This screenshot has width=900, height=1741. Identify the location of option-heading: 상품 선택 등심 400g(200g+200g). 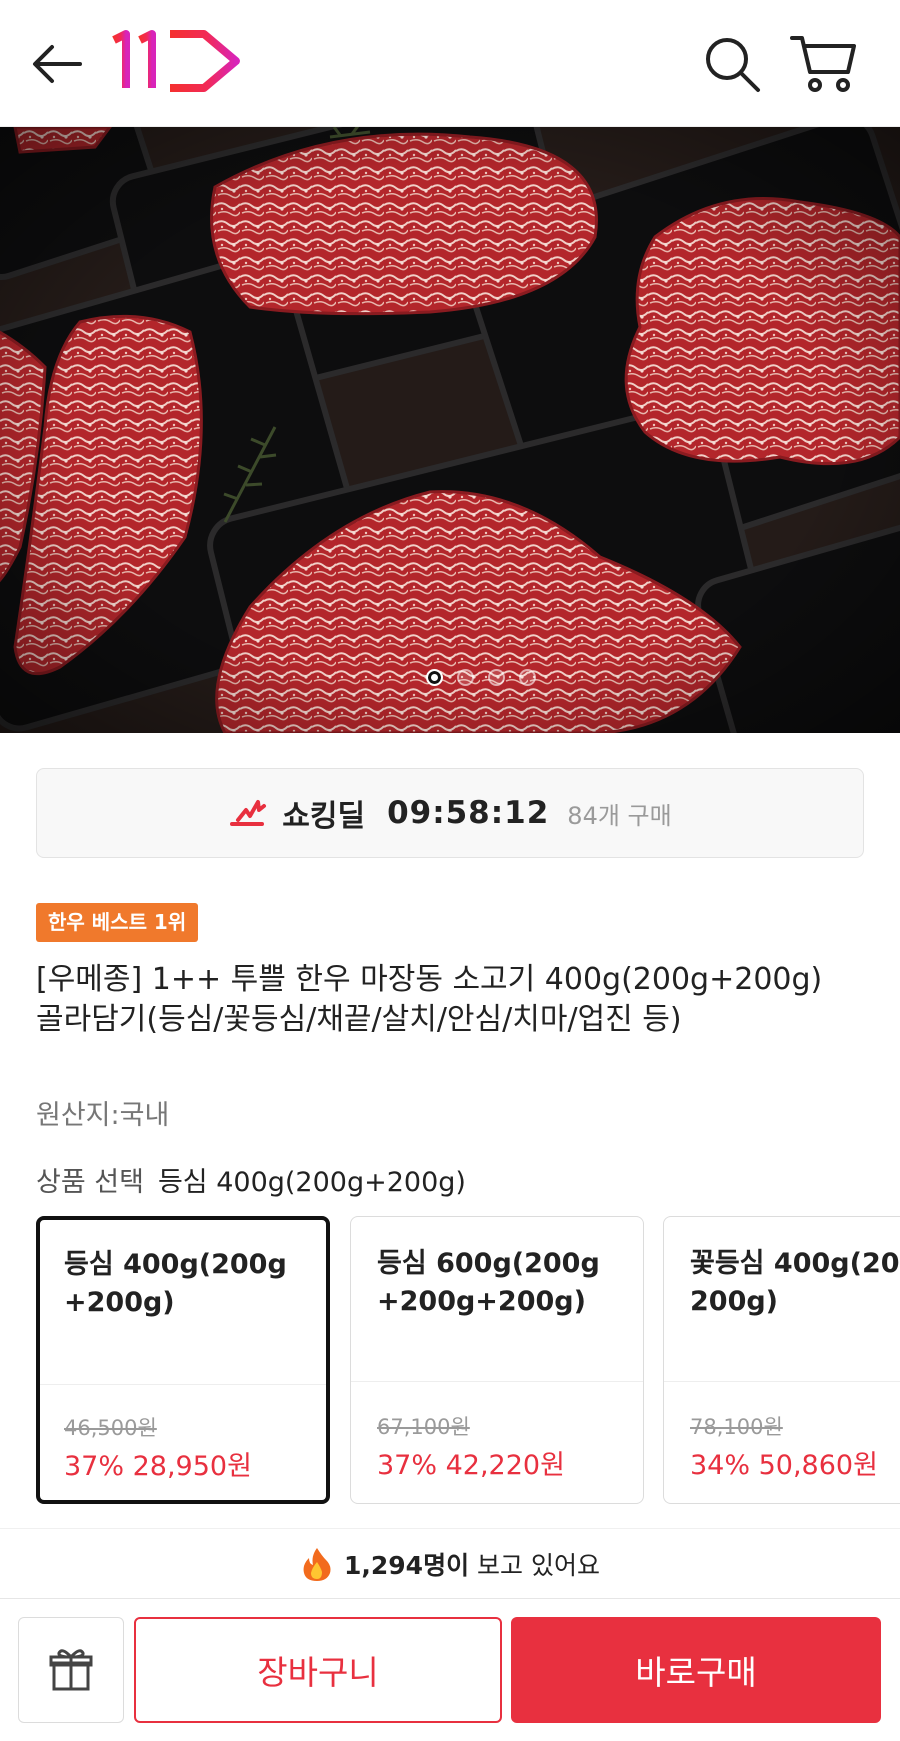
(251, 1179).